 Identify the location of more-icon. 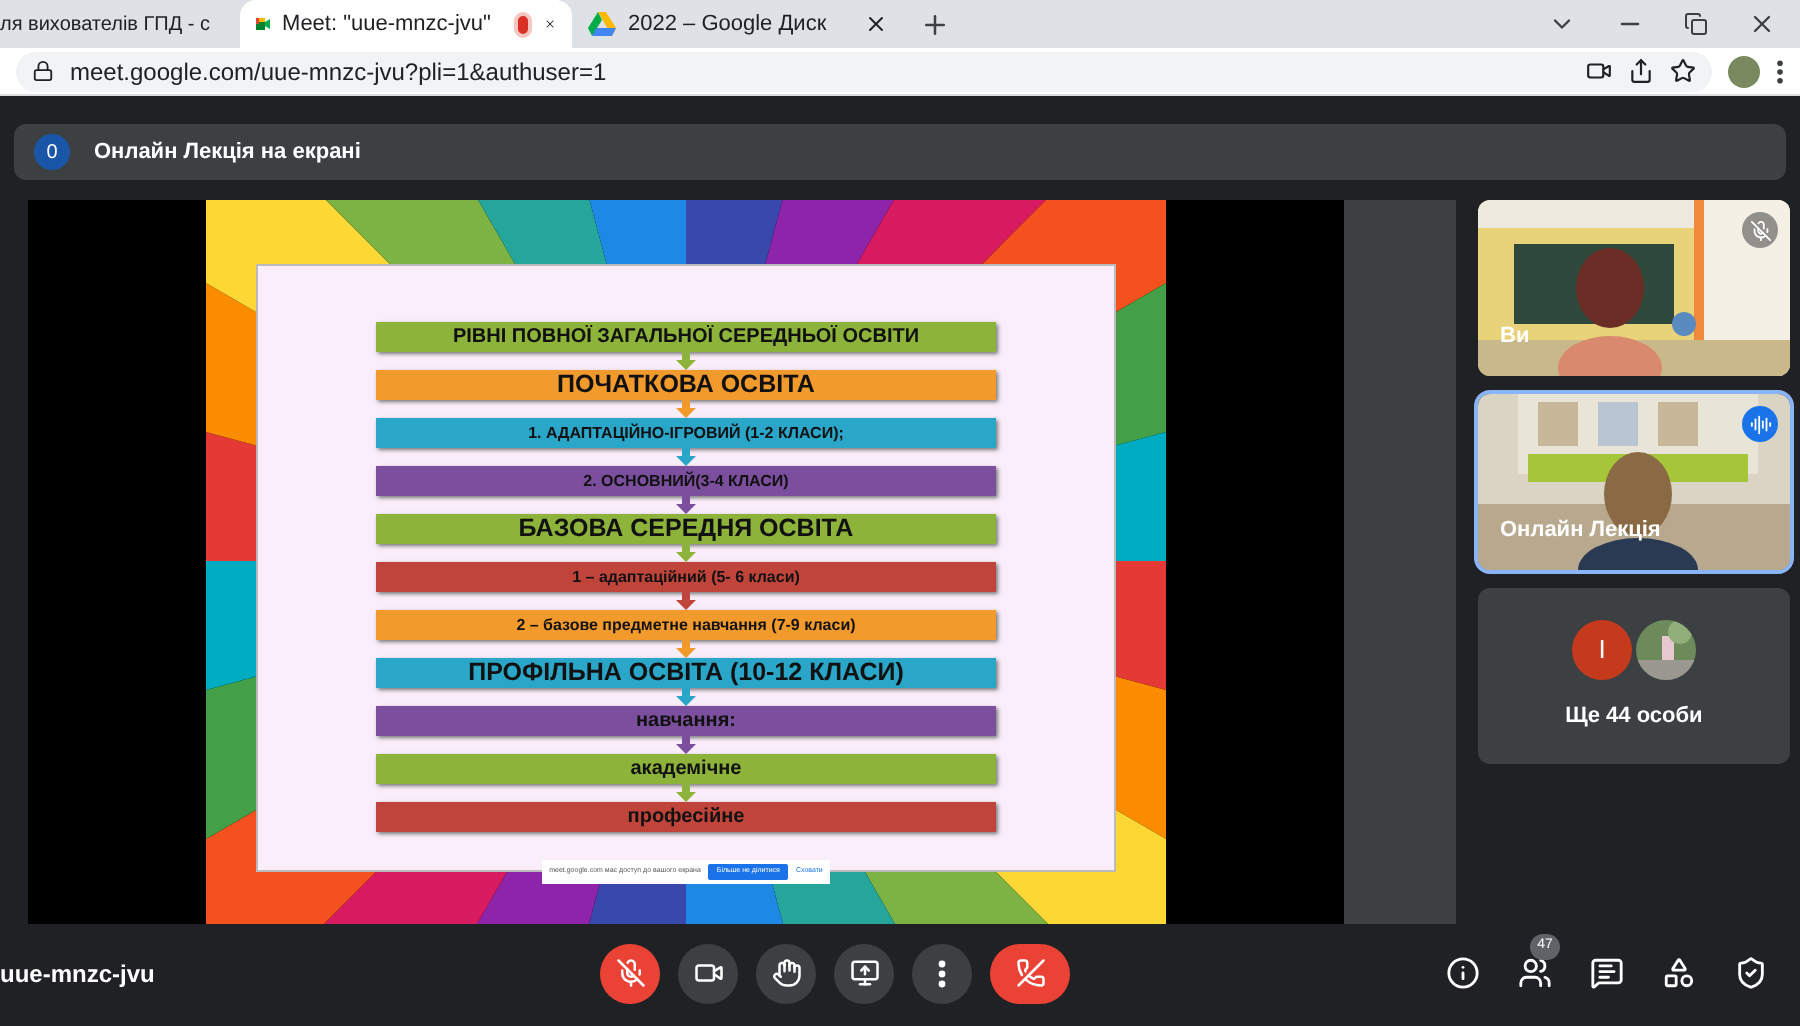
(942, 973).